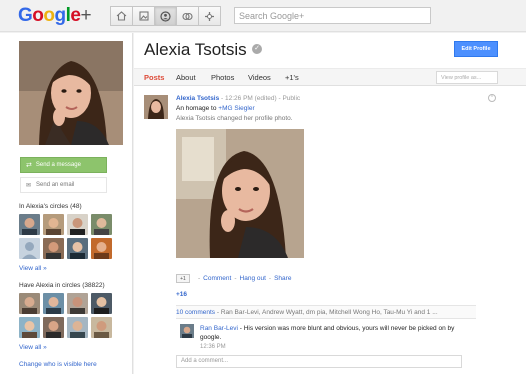 The image size is (526, 374). I want to click on have-in-circles-avatars, so click(65, 315).